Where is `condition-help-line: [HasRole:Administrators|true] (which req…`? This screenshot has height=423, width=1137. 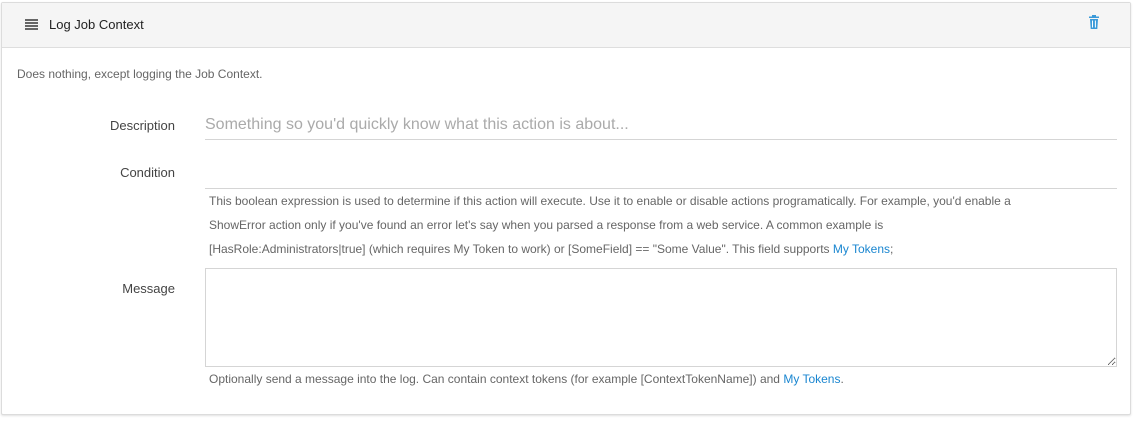
condition-help-line: [HasRole:Administrators|true] (which req… is located at coordinates (661, 249).